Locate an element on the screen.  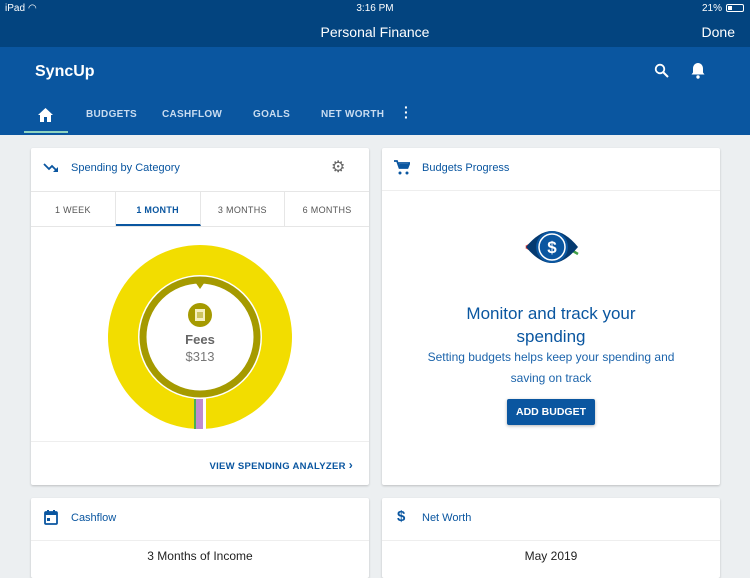
cashflow-subtitle: 3 Months of Income is located at coordinates (200, 556).